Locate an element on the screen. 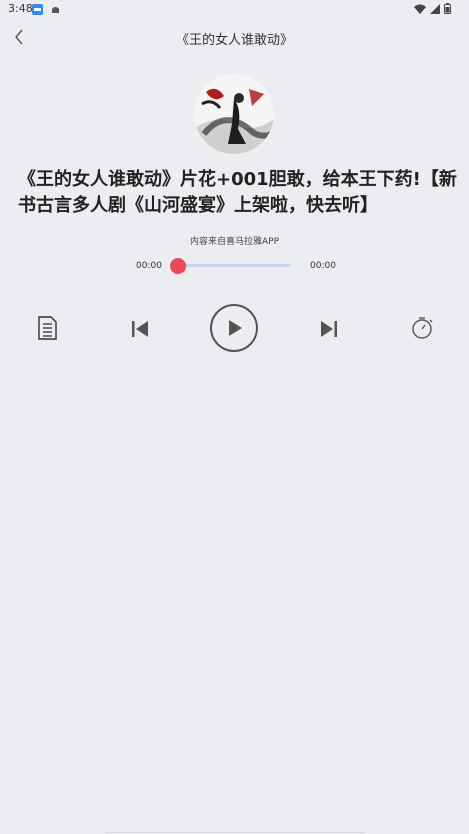 The height and width of the screenshot is (834, 469). playlist-icon is located at coordinates (47, 328).